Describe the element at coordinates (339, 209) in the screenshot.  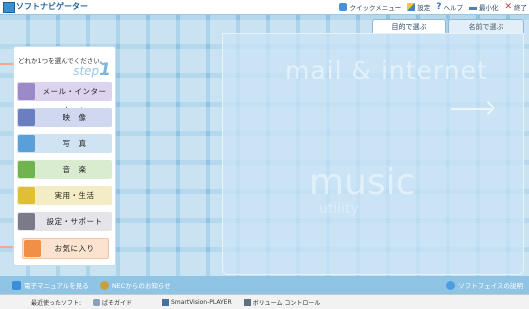
I see `watermark-utility: utility` at that location.